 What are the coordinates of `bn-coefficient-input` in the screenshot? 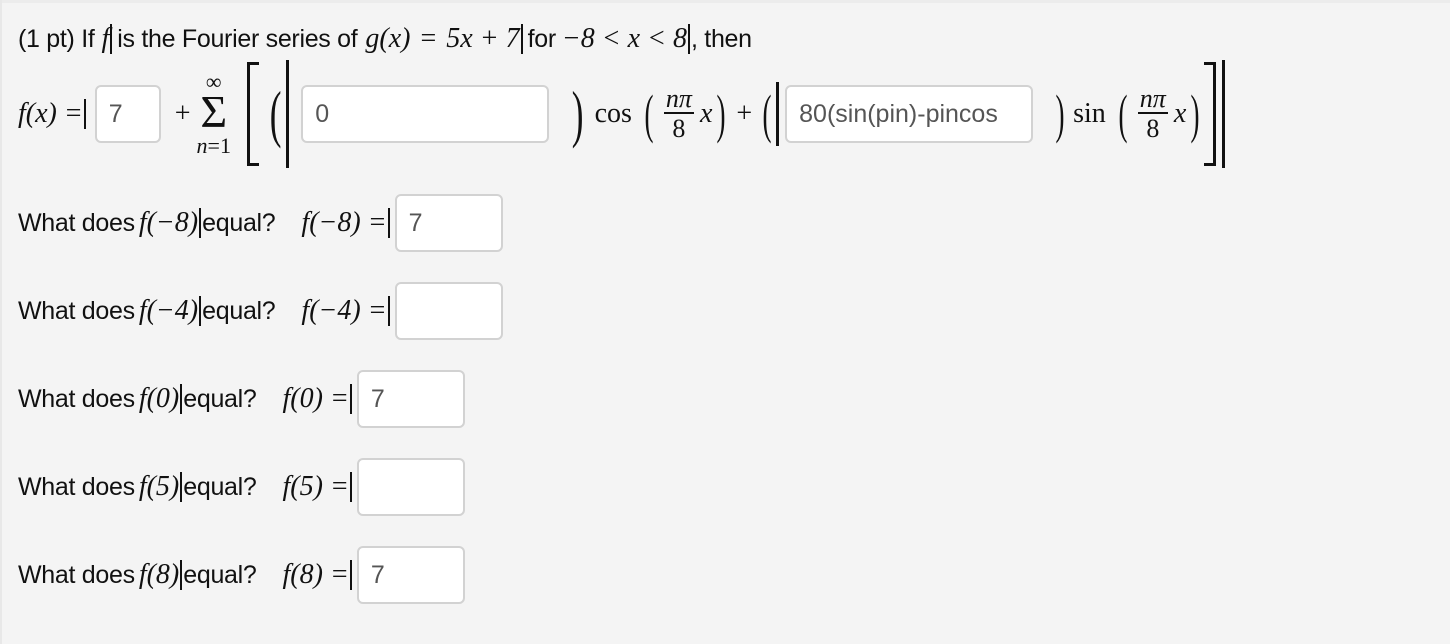 It's located at (909, 114).